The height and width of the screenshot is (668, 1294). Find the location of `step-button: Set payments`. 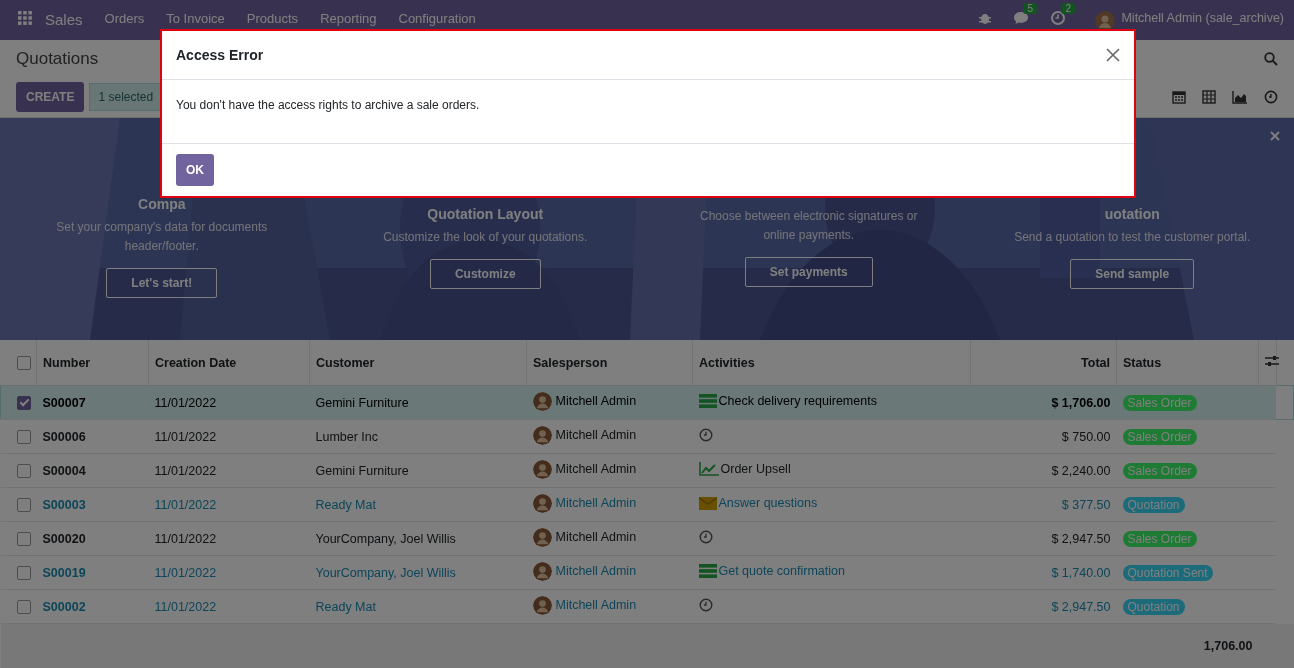

step-button: Set payments is located at coordinates (808, 272).